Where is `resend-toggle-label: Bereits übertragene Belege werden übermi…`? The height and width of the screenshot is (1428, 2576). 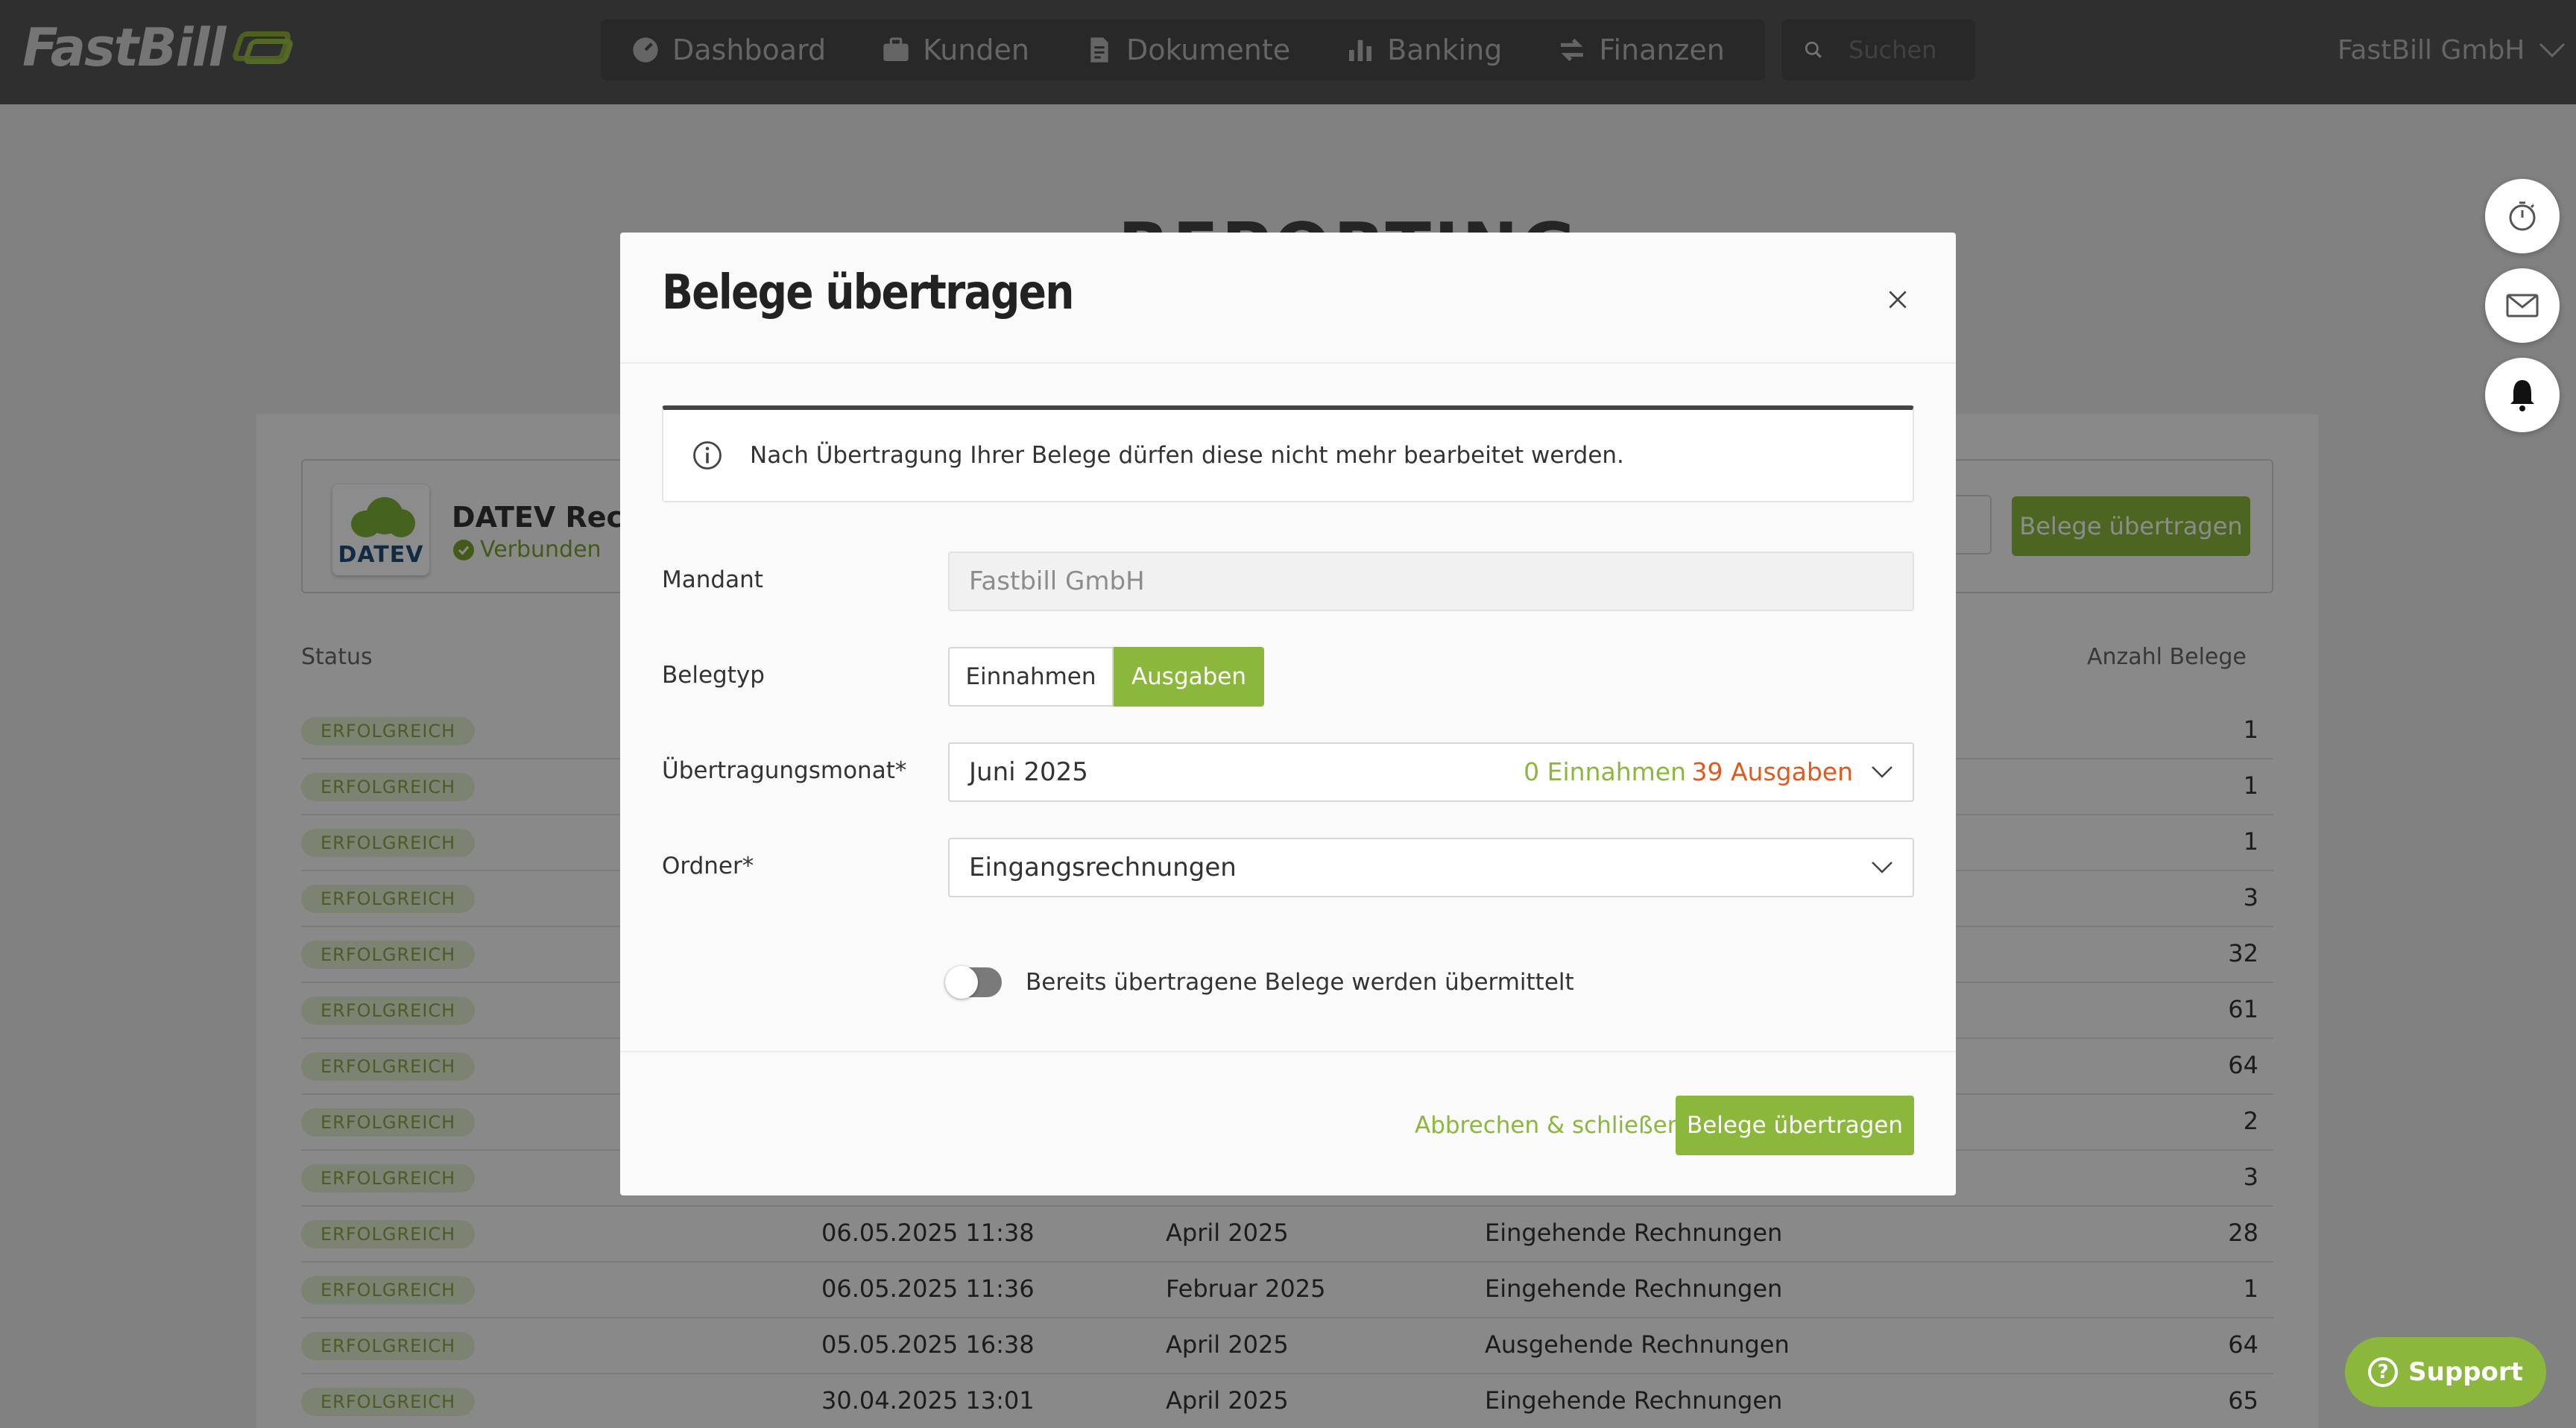 resend-toggle-label: Bereits übertragene Belege werden übermi… is located at coordinates (1300, 982).